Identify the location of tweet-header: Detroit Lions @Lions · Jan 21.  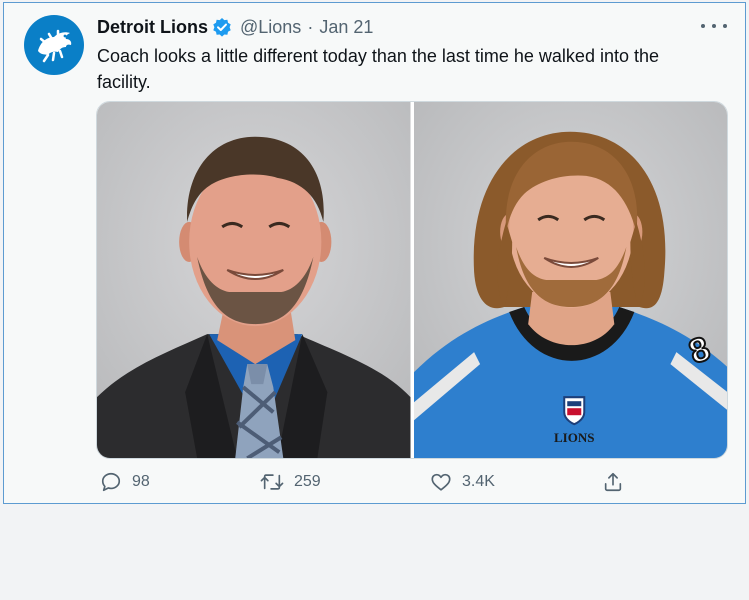
(381, 27).